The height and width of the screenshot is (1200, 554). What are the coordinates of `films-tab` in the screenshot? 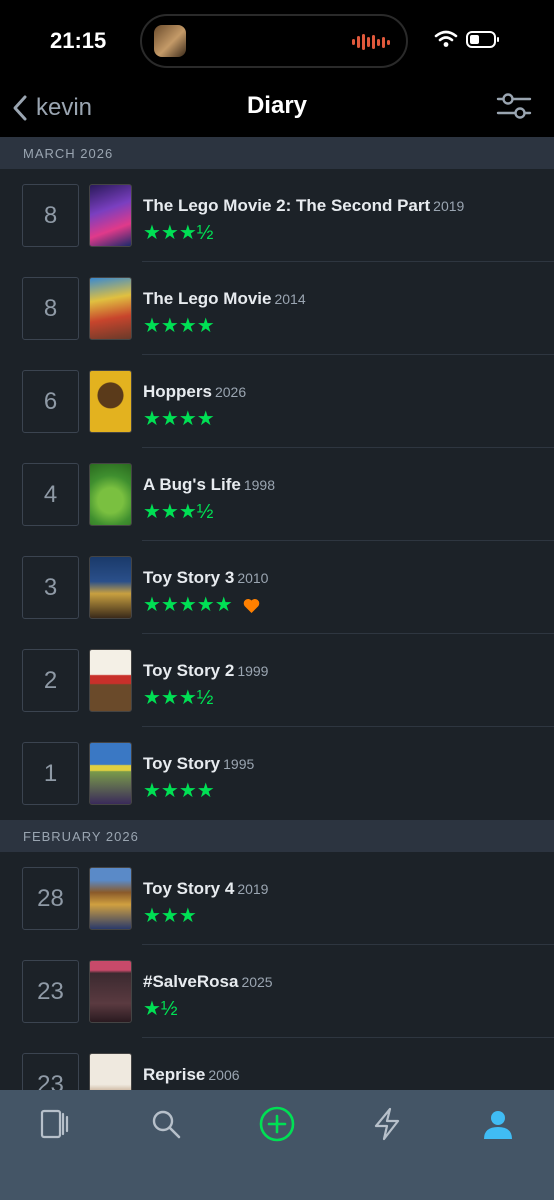 It's located at (54, 1124).